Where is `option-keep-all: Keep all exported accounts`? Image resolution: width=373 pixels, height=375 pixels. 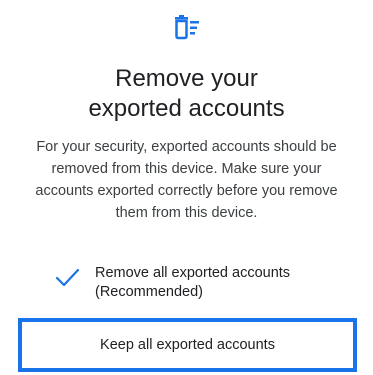
option-keep-all: Keep all exported accounts is located at coordinates (187, 345).